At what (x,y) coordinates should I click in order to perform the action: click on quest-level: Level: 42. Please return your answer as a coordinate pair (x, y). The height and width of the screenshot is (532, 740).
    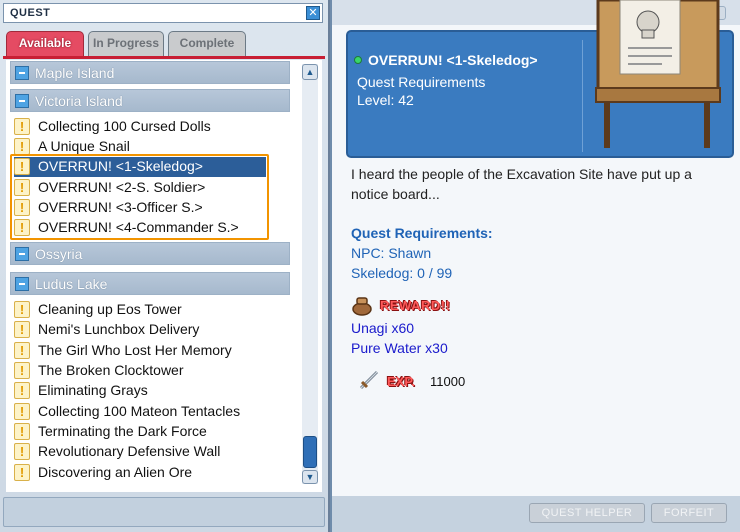
    Looking at the image, I should click on (385, 100).